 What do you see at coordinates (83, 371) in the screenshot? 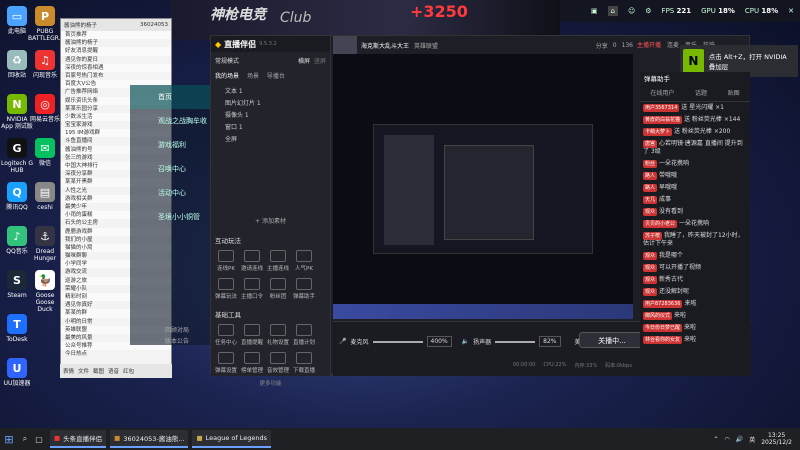
I see `chat-tool-button: 文件` at bounding box center [83, 371].